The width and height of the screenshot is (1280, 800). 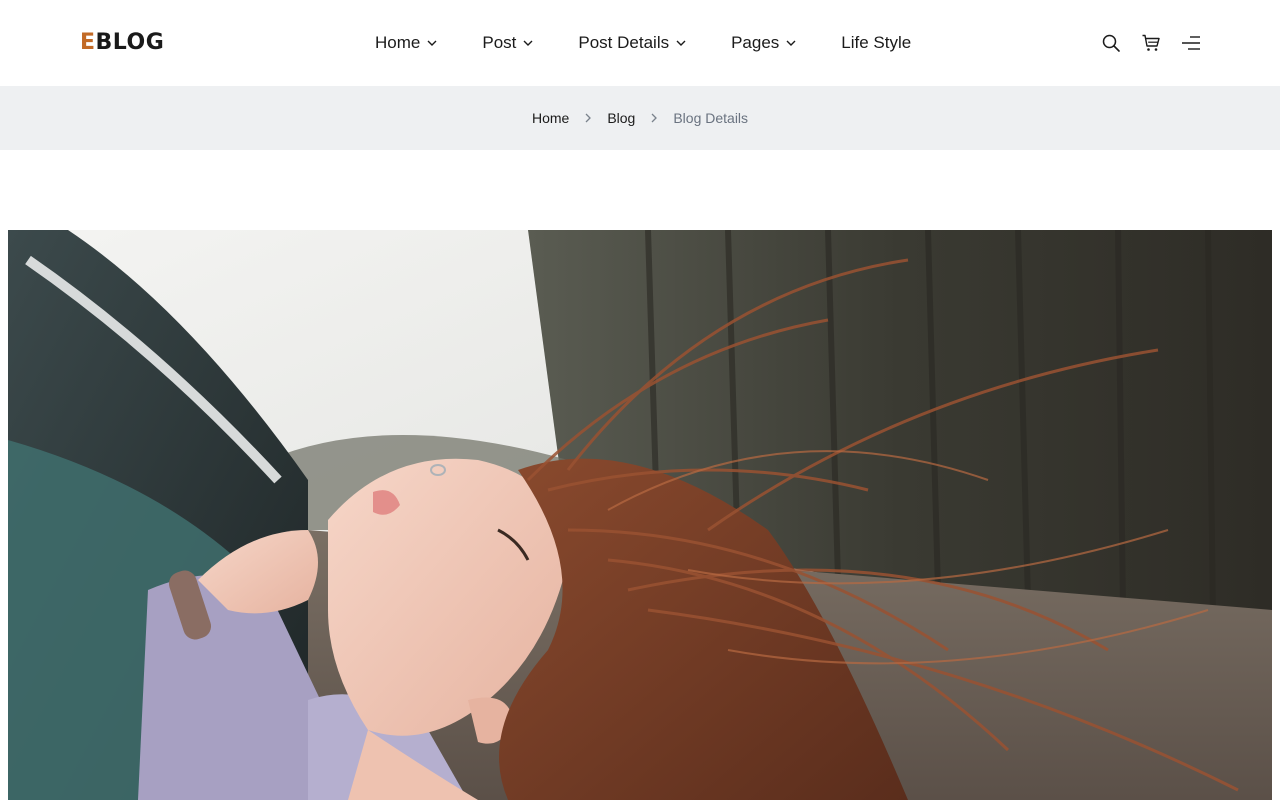 What do you see at coordinates (499, 42) in the screenshot?
I see `nav-item-label: Post` at bounding box center [499, 42].